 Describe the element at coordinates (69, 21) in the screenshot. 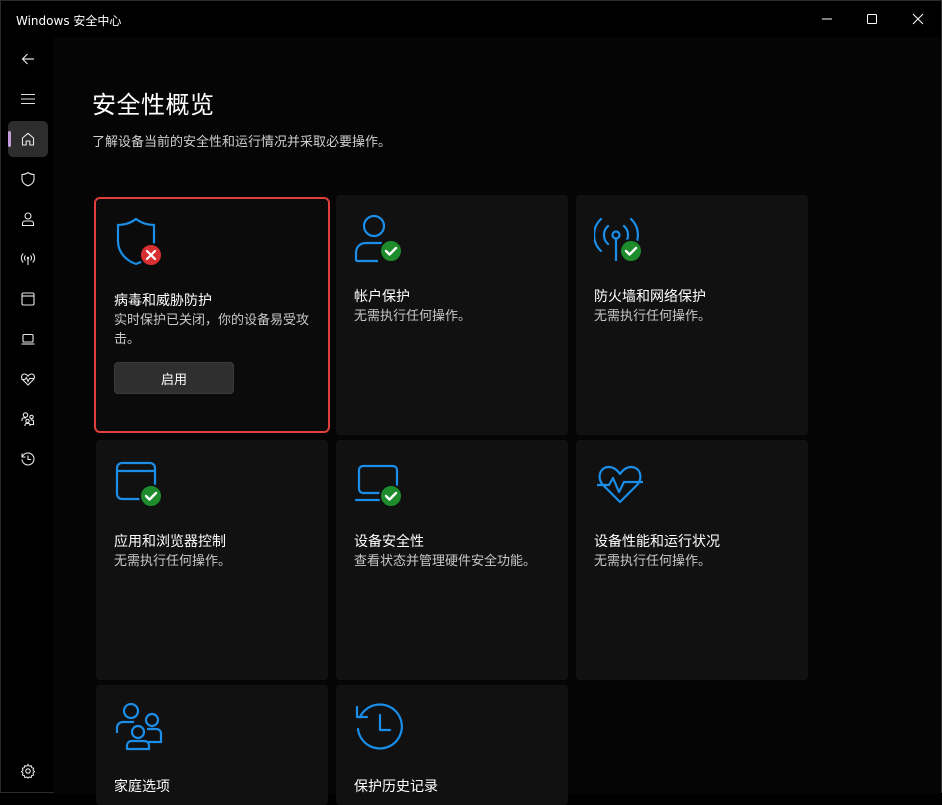

I see `app-title: Windows 安全中心` at that location.